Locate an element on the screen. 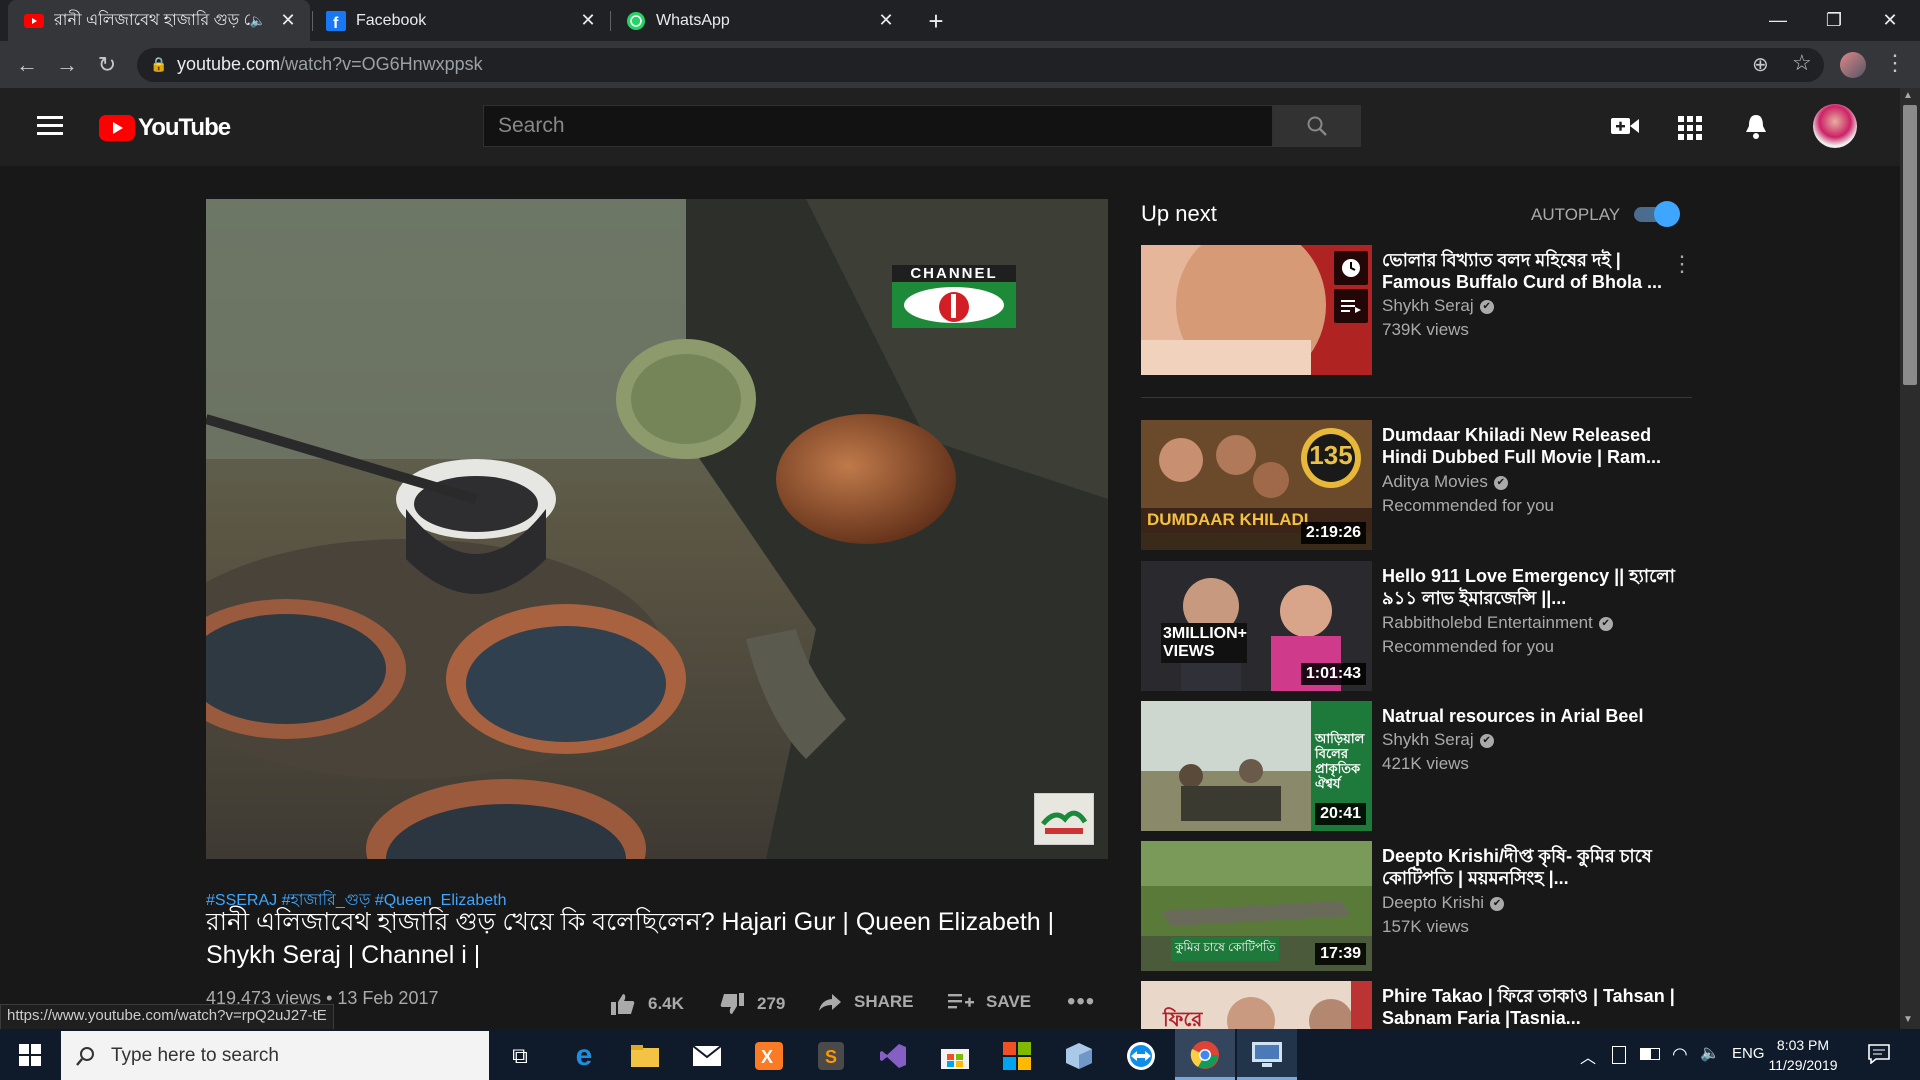 This screenshot has height=1080, width=1920. wifi-icon: ◠ is located at coordinates (1680, 1054).